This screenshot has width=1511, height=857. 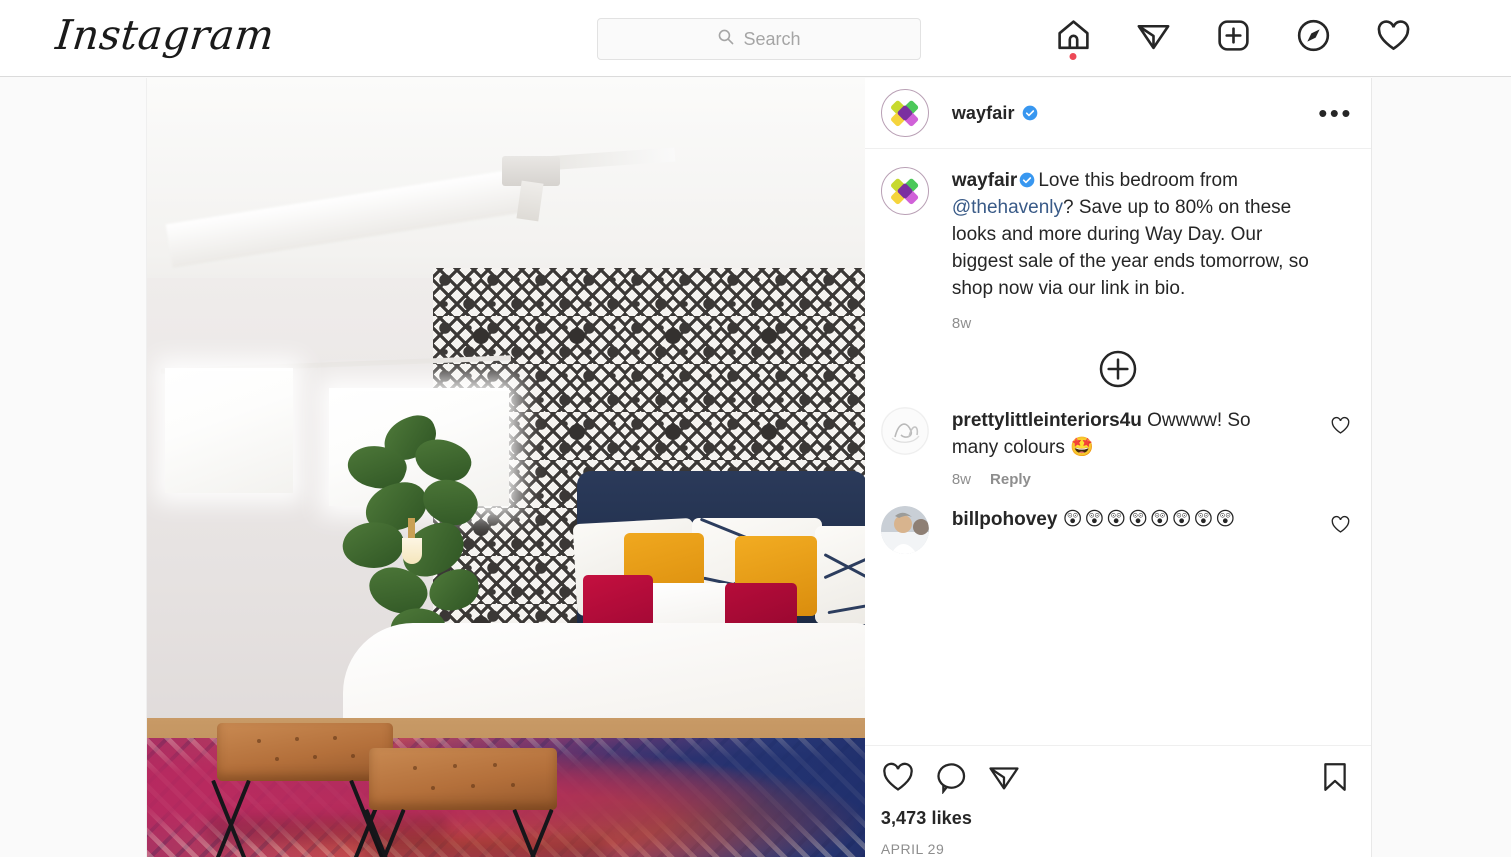 I want to click on save-bookmark-button, so click(x=1335, y=777).